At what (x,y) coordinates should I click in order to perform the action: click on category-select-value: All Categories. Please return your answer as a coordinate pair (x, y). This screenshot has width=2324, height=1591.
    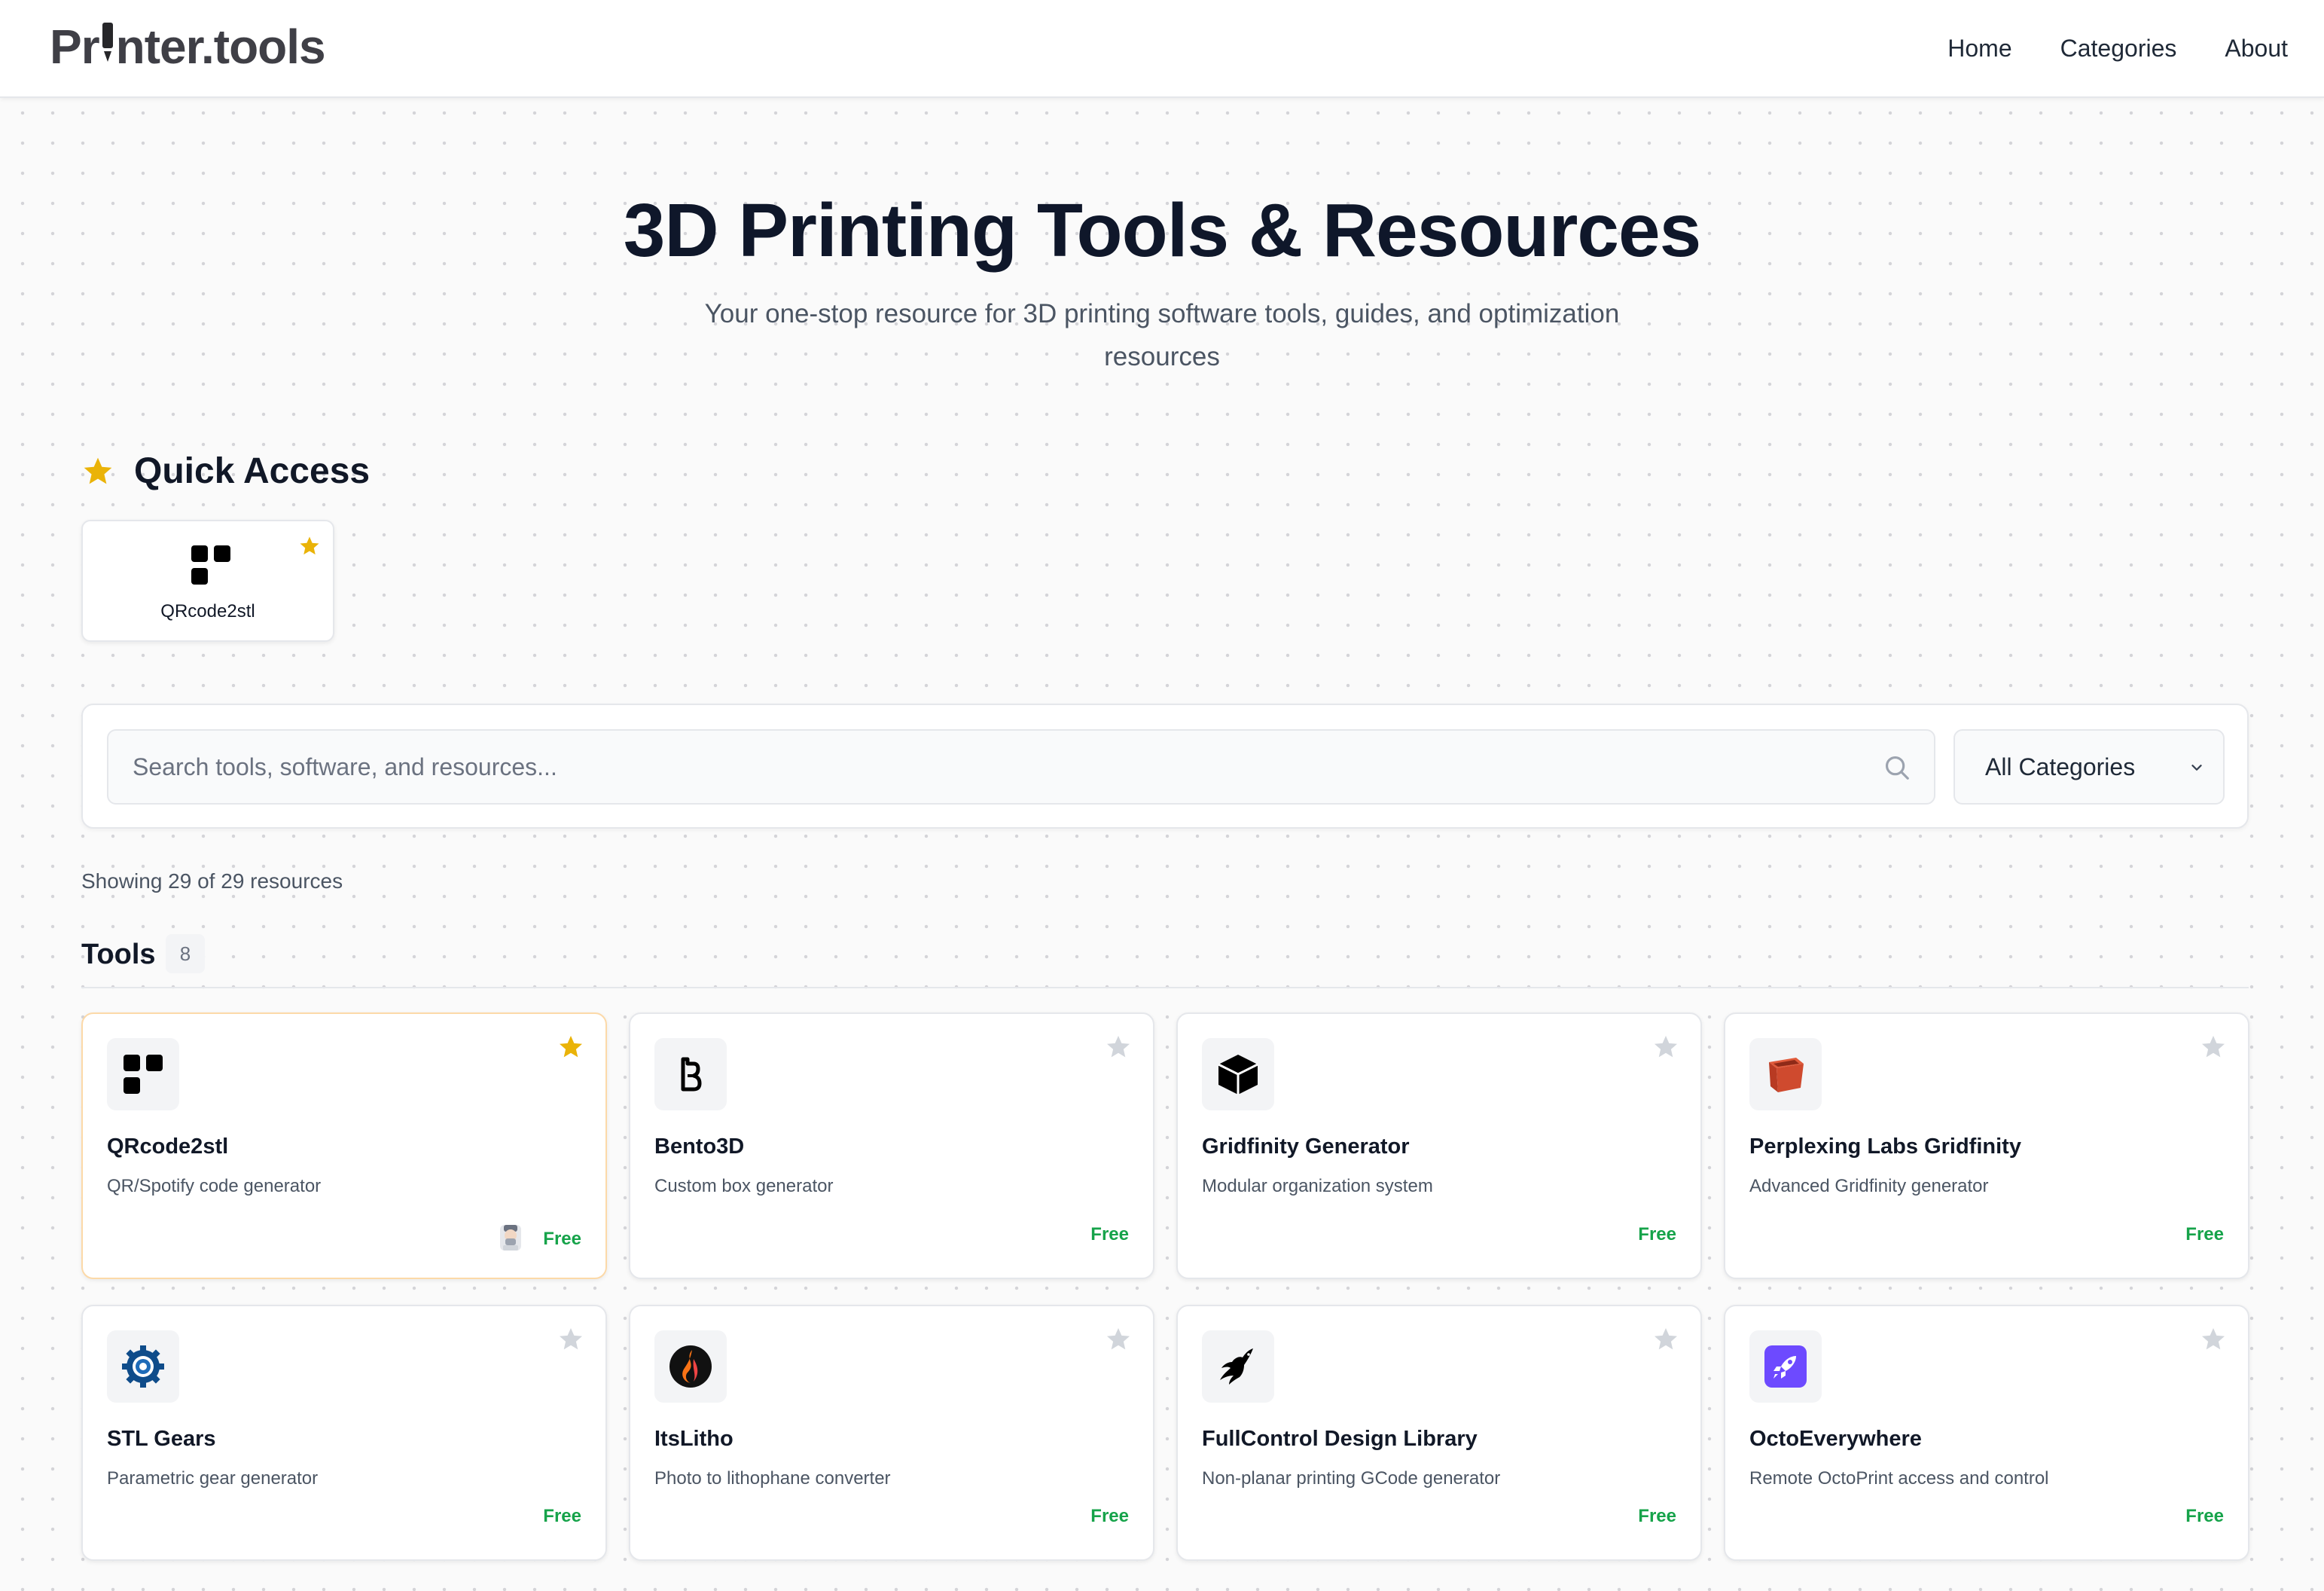
    Looking at the image, I should click on (2060, 766).